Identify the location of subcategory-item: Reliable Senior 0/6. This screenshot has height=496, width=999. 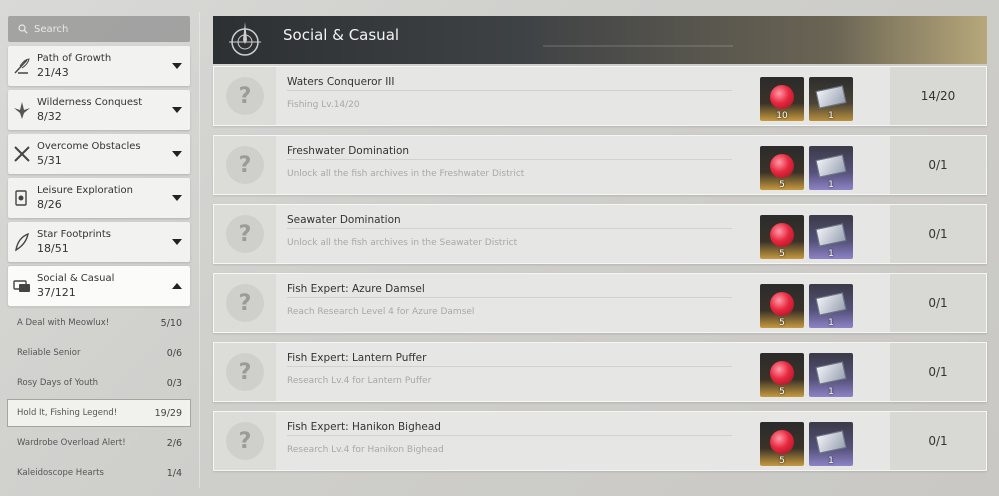
(99, 353).